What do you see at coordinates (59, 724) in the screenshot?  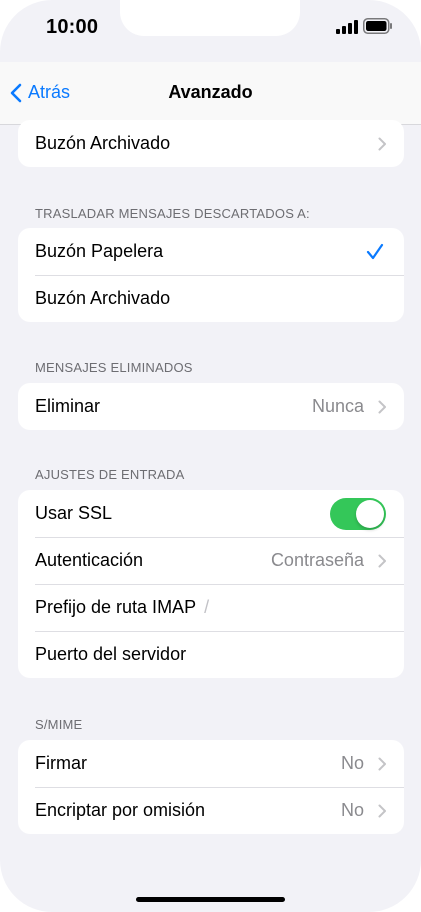 I see `section-header-smime: S/MIME` at bounding box center [59, 724].